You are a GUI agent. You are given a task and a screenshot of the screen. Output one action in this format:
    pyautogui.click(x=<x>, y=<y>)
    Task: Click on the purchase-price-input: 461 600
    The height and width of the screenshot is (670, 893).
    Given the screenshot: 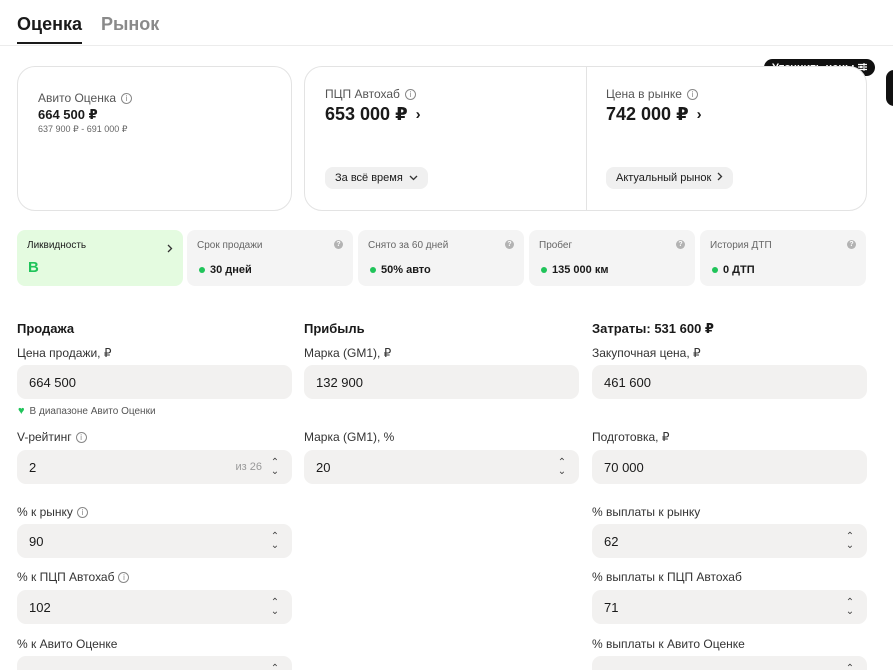 What is the action you would take?
    pyautogui.click(x=729, y=382)
    